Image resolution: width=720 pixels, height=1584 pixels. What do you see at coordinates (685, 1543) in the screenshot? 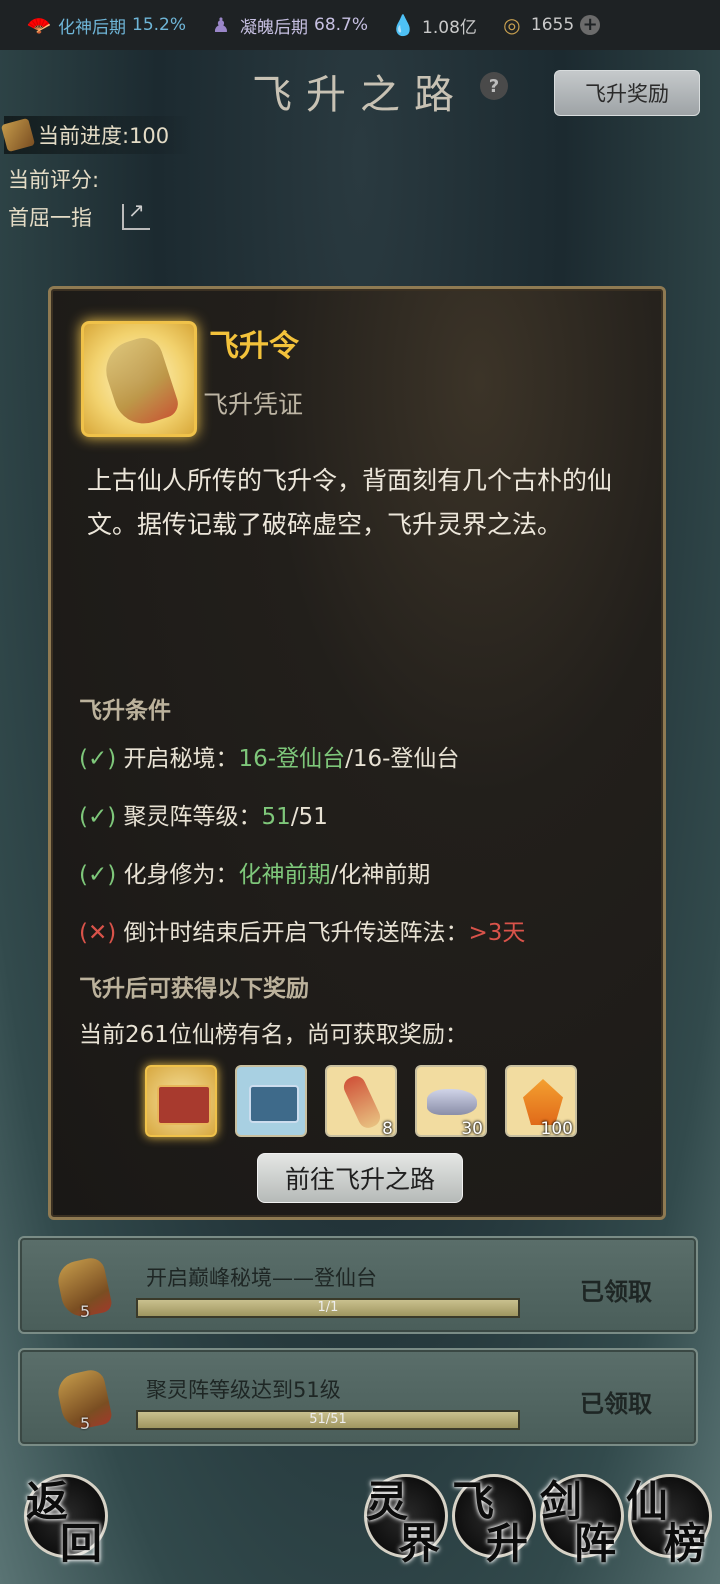
I see `nav-char: 榜` at bounding box center [685, 1543].